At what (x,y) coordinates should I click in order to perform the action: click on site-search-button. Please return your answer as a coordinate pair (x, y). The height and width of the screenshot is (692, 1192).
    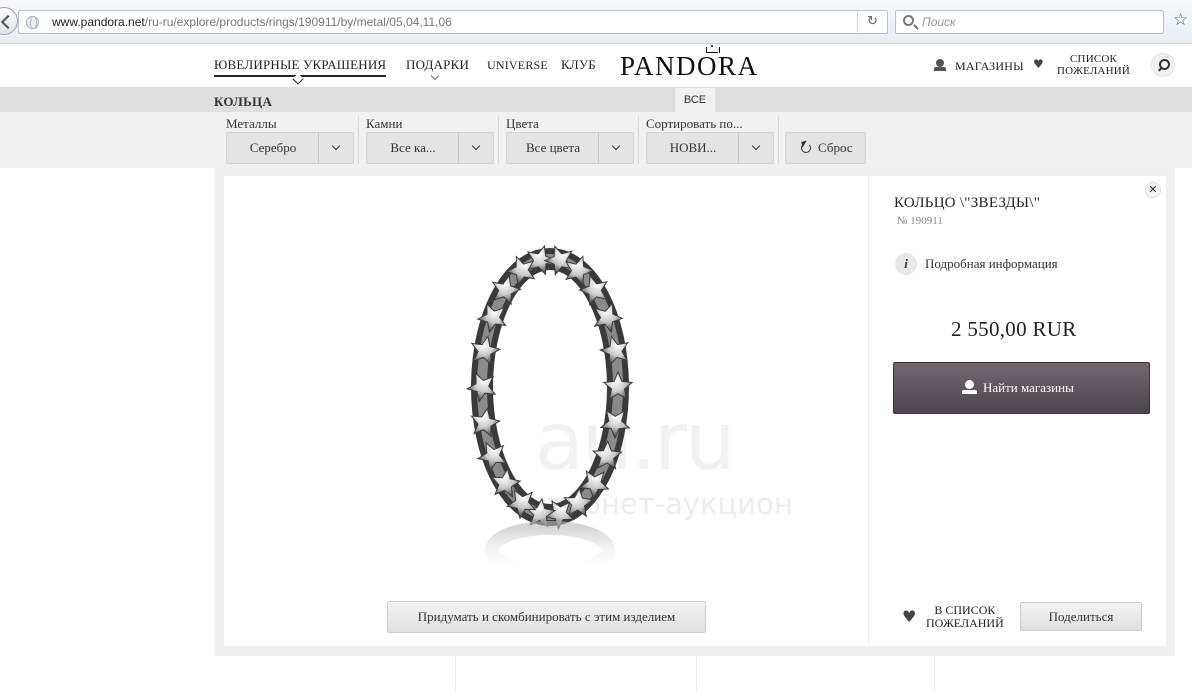
    Looking at the image, I should click on (1163, 65).